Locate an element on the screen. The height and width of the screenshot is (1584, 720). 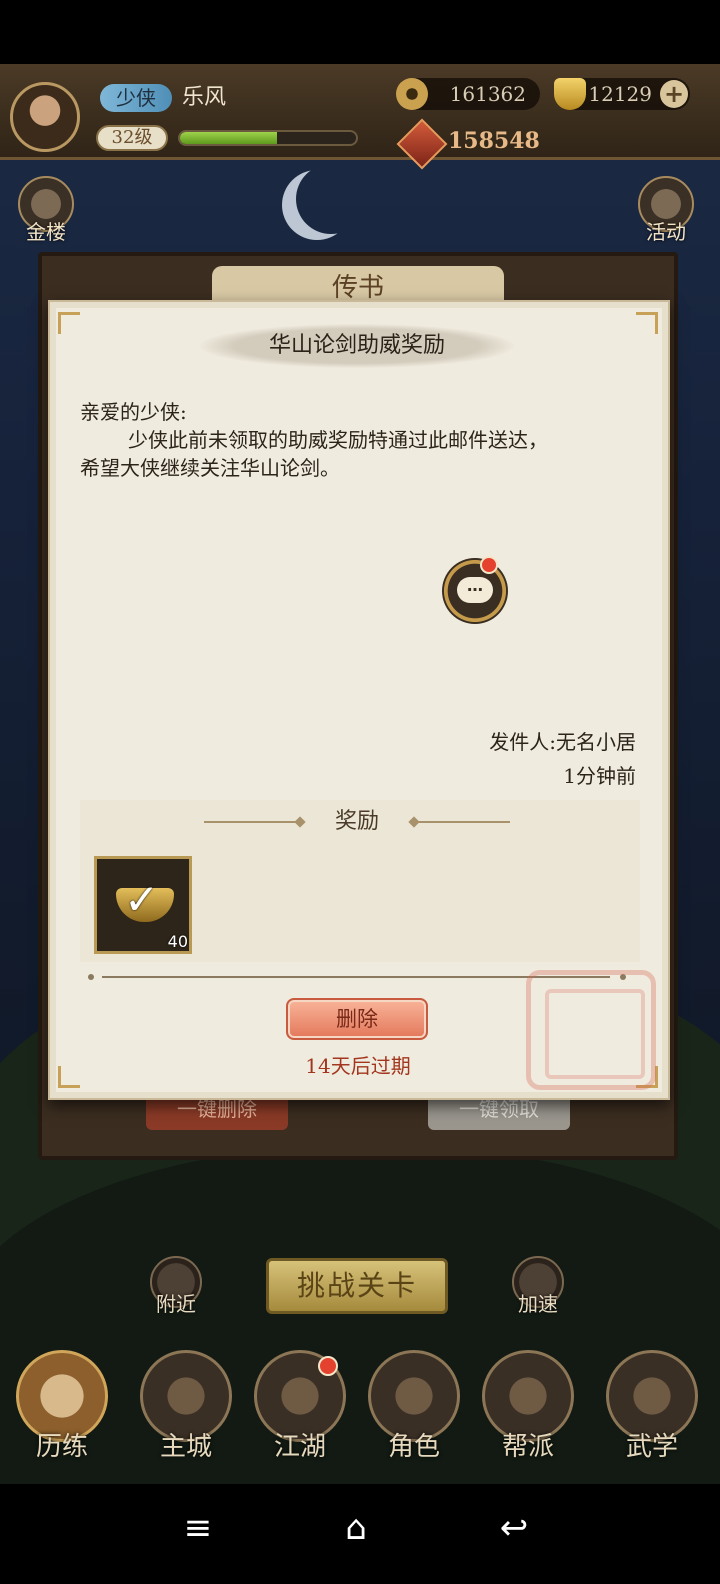
moon-decoration is located at coordinates (331, 199).